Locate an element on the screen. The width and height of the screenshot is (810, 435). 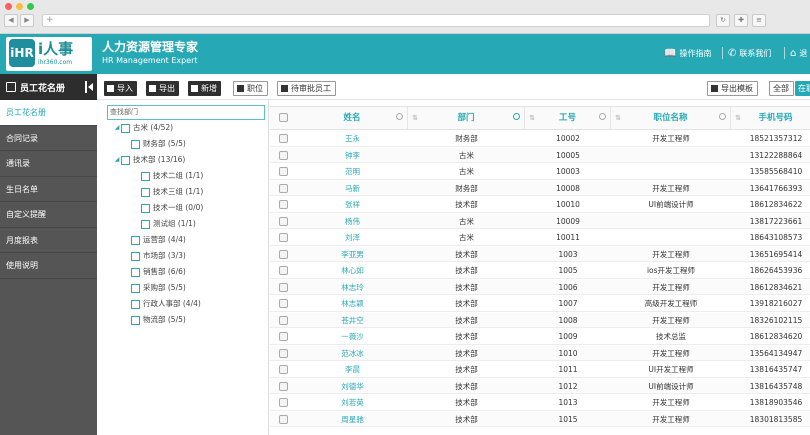
cell-name: 王永 is located at coordinates (352, 138).